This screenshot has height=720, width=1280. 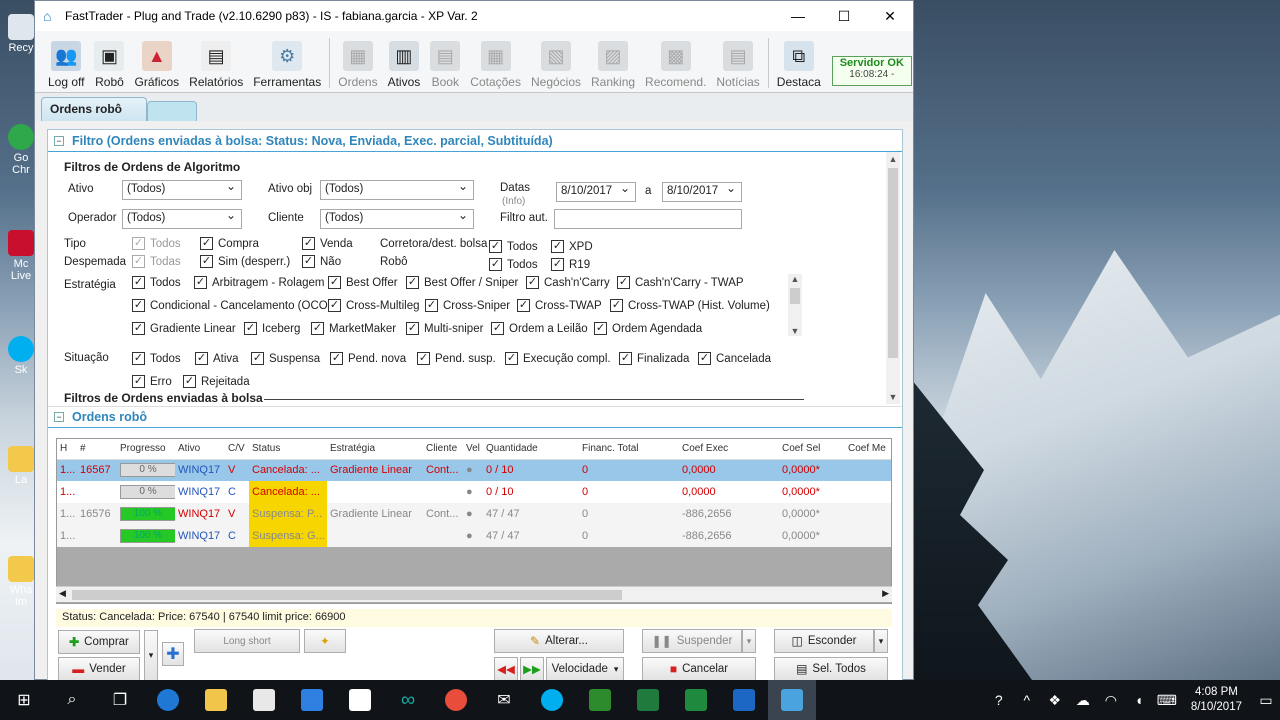 What do you see at coordinates (532, 669) in the screenshot?
I see `speed-up-button: ▶▶` at bounding box center [532, 669].